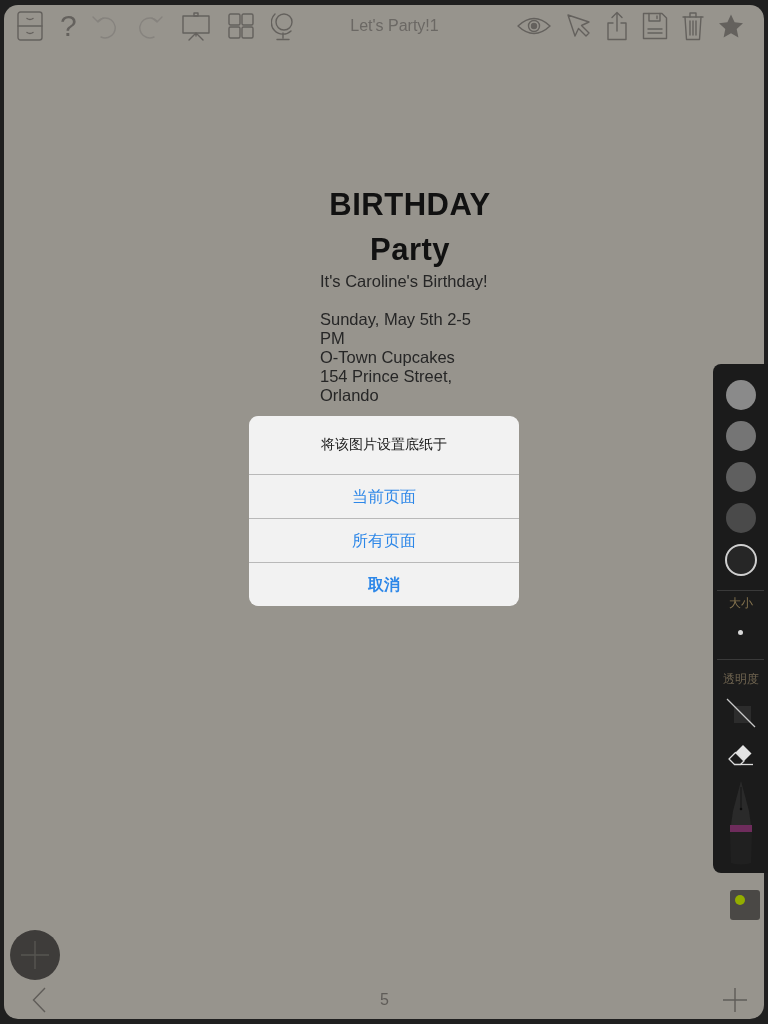 This screenshot has width=768, height=1024. What do you see at coordinates (384, 496) in the screenshot?
I see `dialog-option-button: 当前页面` at bounding box center [384, 496].